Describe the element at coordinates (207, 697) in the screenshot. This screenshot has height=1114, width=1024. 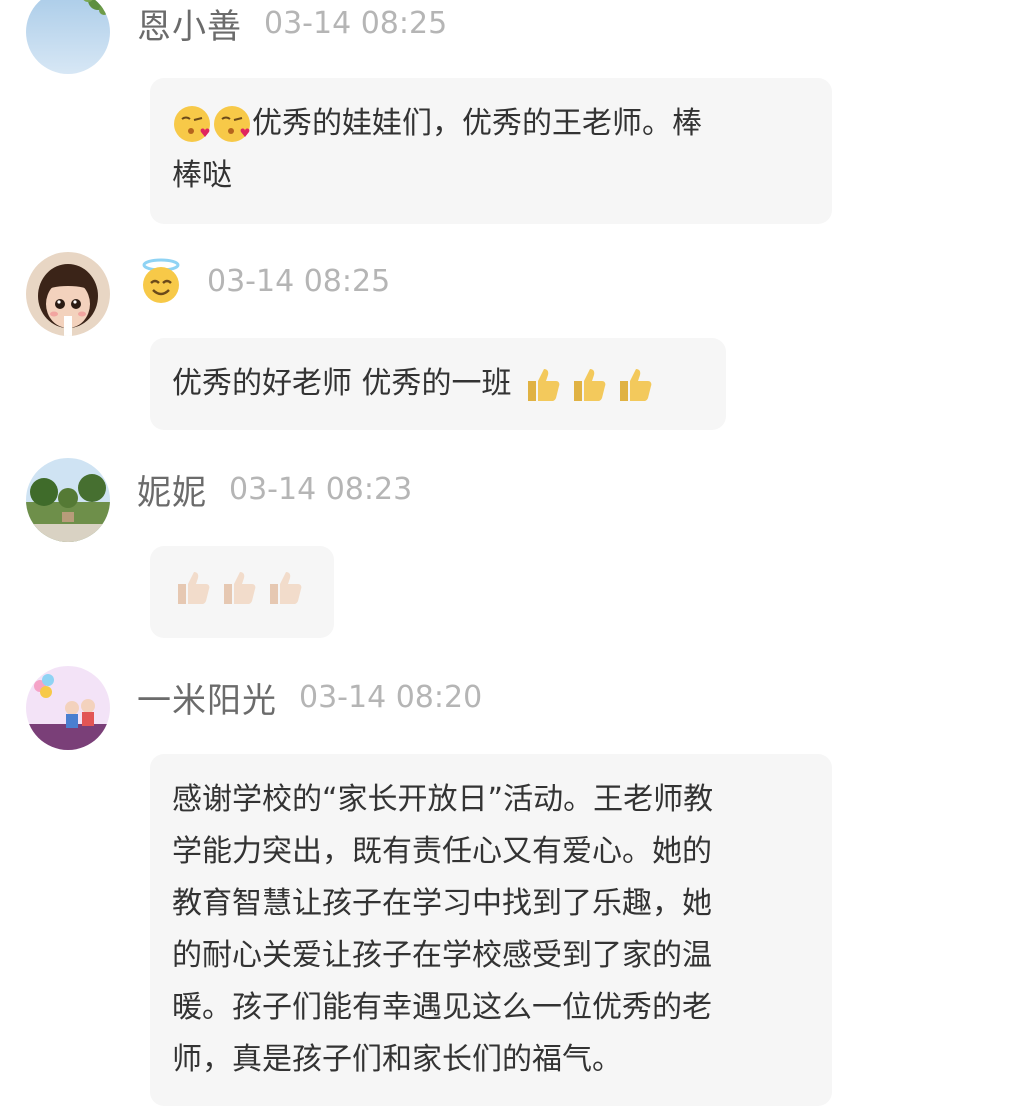
I see `commenter-name: 一米阳光` at that location.